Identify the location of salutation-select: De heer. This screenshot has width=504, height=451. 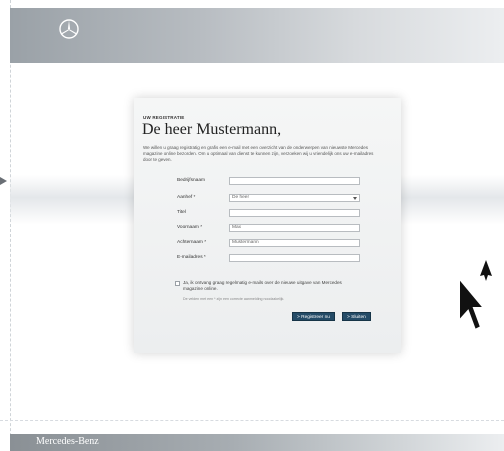
(294, 198).